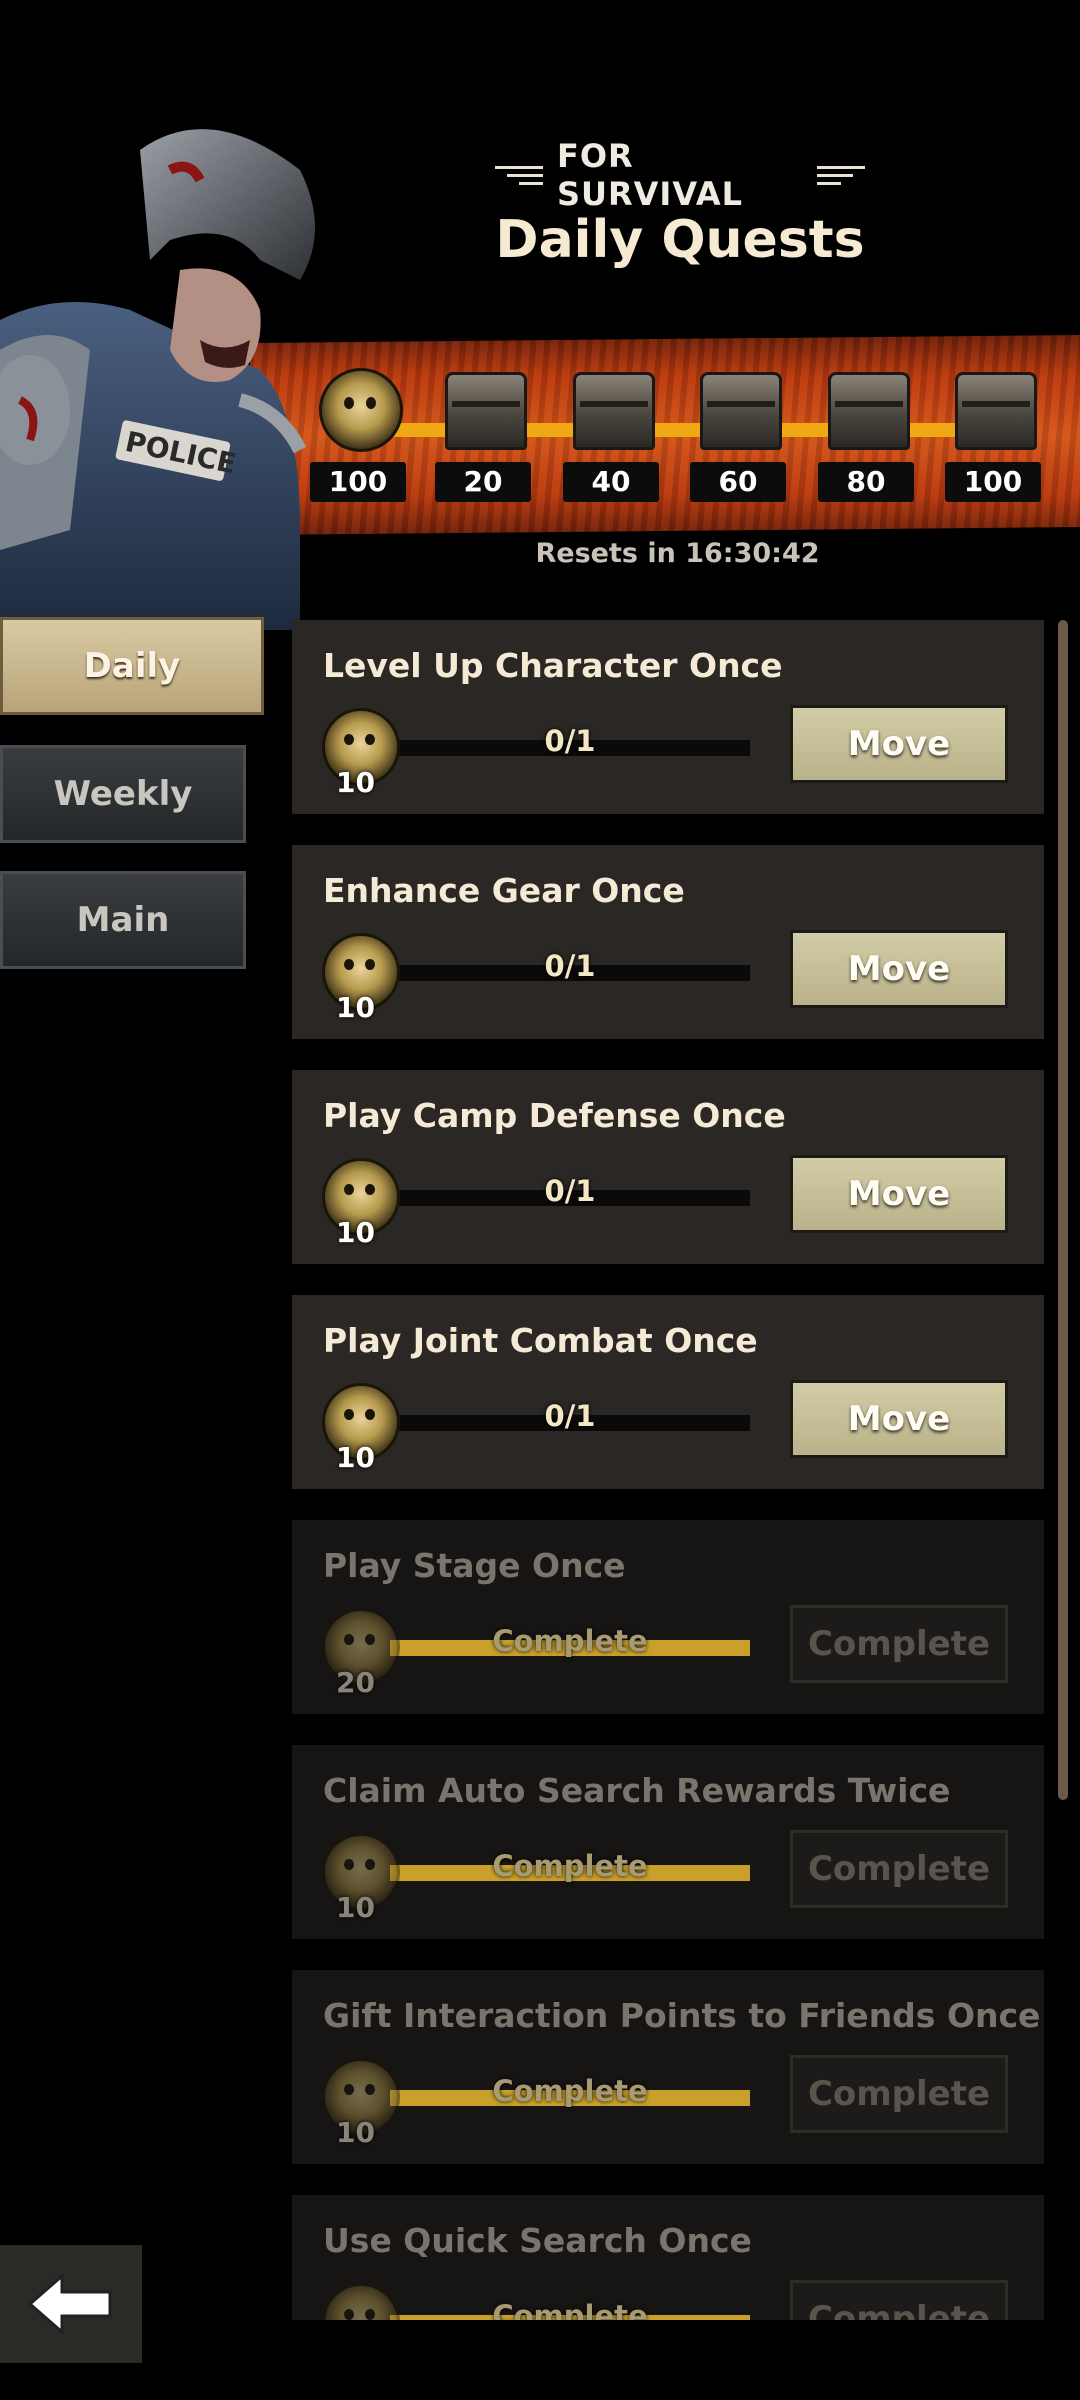 Image resolution: width=1080 pixels, height=2400 pixels. Describe the element at coordinates (474, 1565) in the screenshot. I see `quest-title: Play Stage Once` at that location.